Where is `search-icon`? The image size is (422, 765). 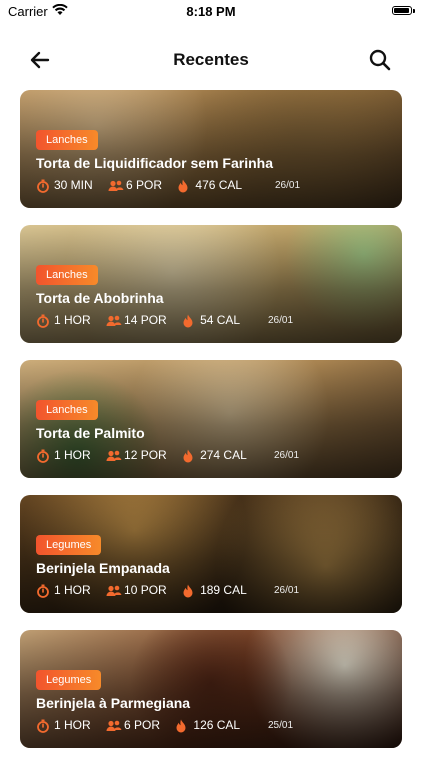 search-icon is located at coordinates (380, 60).